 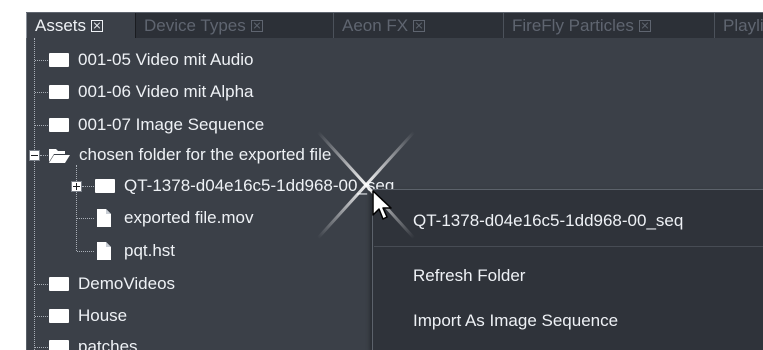 I want to click on tab-assets: Assets, so click(x=81, y=25).